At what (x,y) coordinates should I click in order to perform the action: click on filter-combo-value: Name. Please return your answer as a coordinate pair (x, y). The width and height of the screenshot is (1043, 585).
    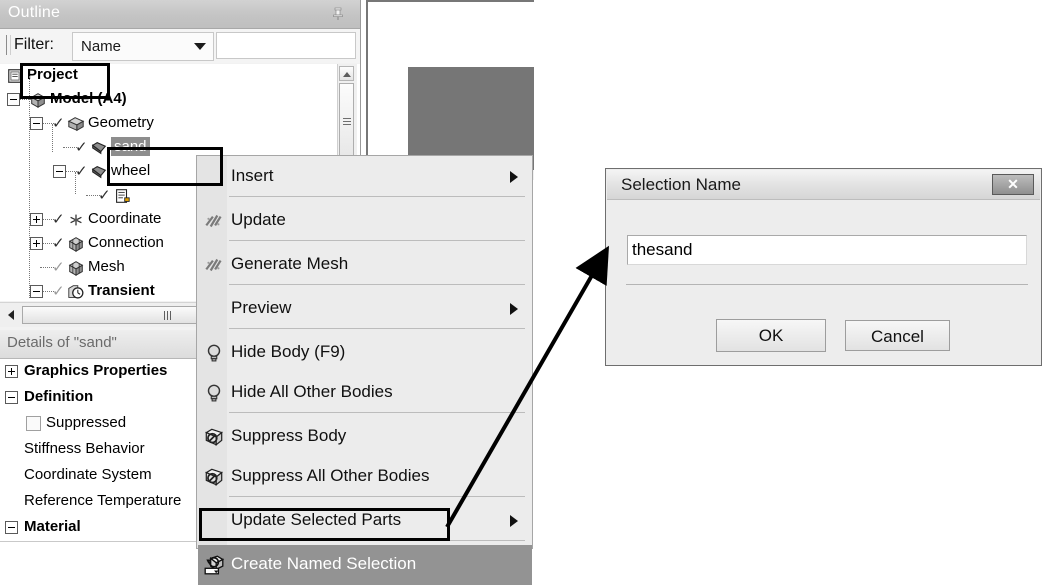
    Looking at the image, I should click on (101, 46).